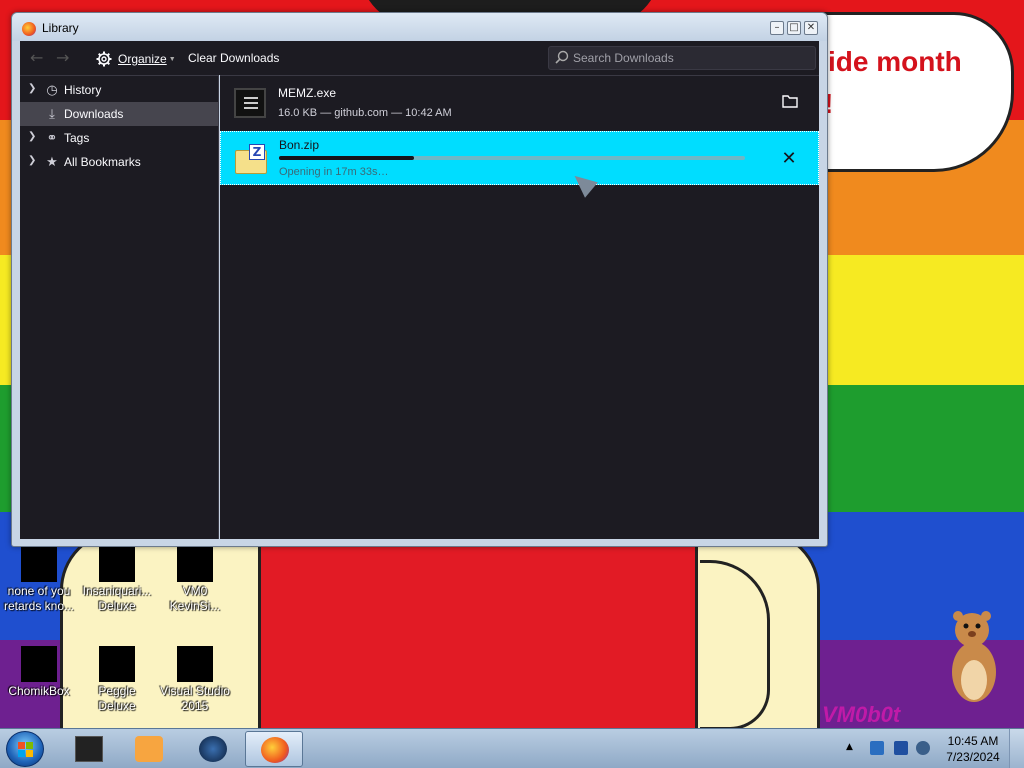 The width and height of the screenshot is (1024, 768). What do you see at coordinates (512, 748) in the screenshot?
I see `taskbar: ▲ 10:45 AM 7/23/2024` at bounding box center [512, 748].